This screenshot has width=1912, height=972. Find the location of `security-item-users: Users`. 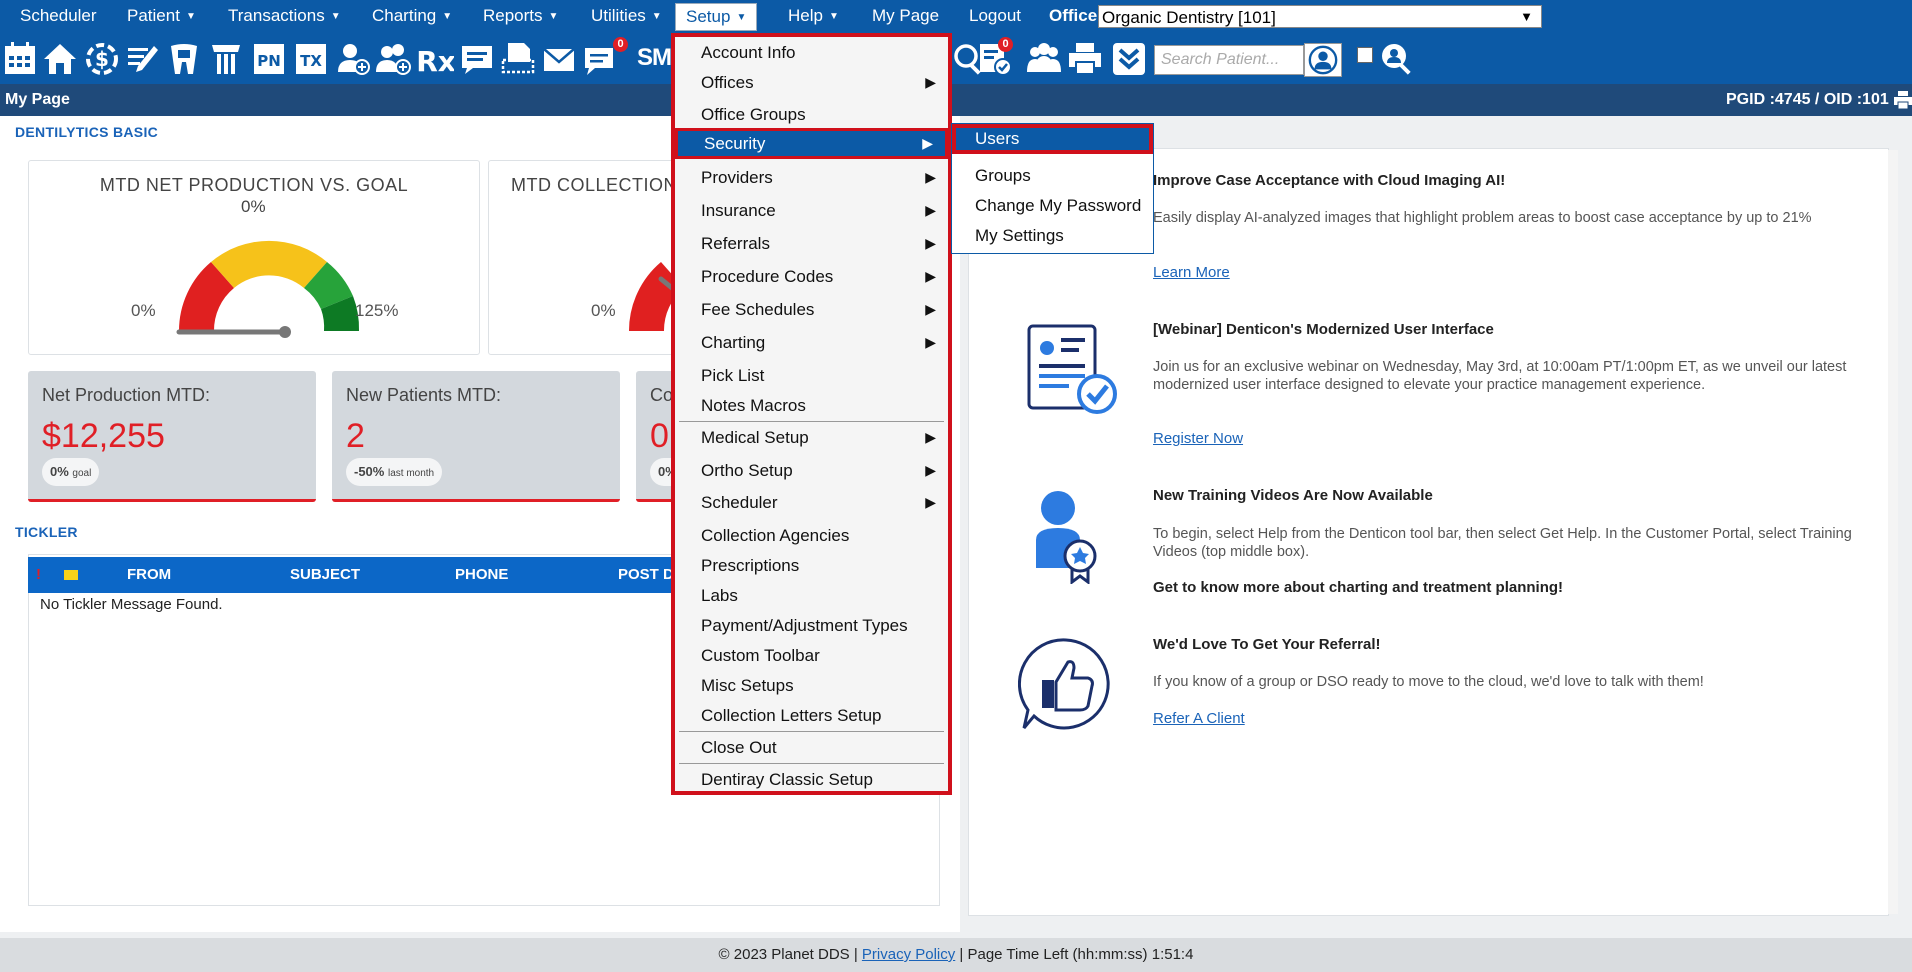

security-item-users: Users is located at coordinates (1052, 139).